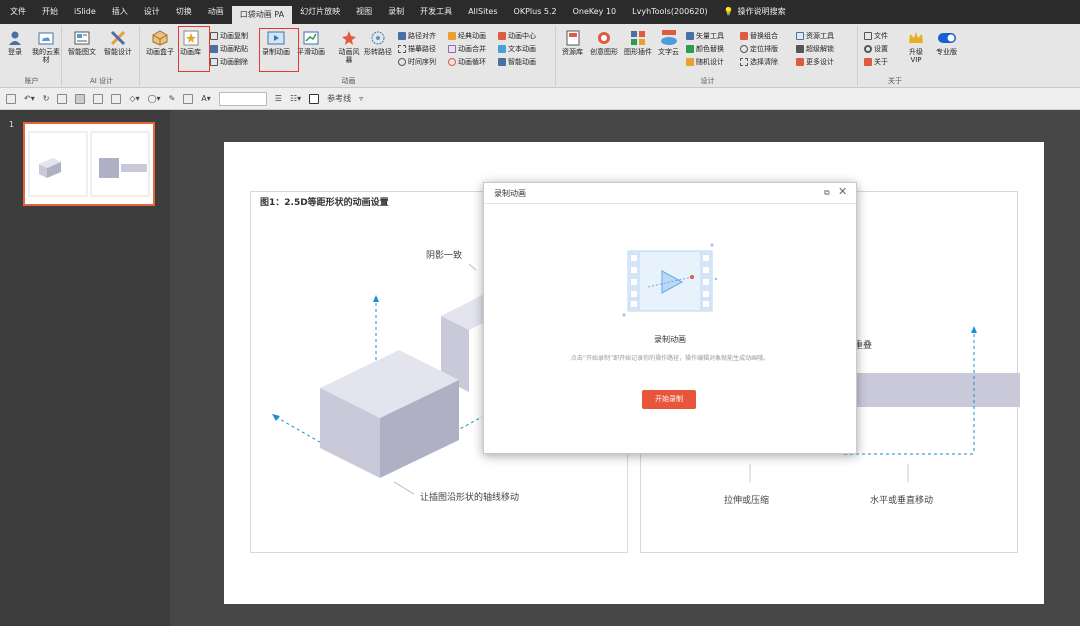  What do you see at coordinates (396, 12) in the screenshot?
I see `tab-record: 录制` at bounding box center [396, 12].